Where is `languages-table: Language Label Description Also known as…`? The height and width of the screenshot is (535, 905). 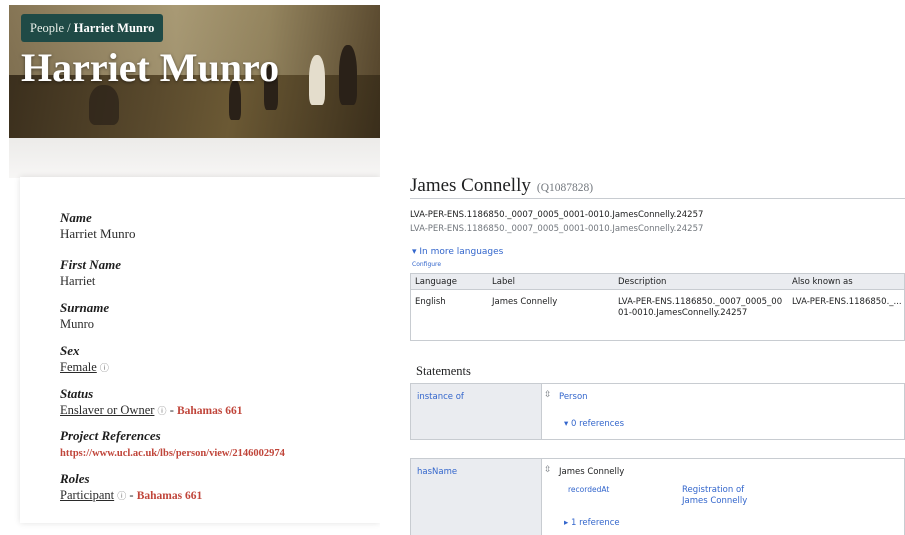 languages-table: Language Label Description Also known as… is located at coordinates (657, 307).